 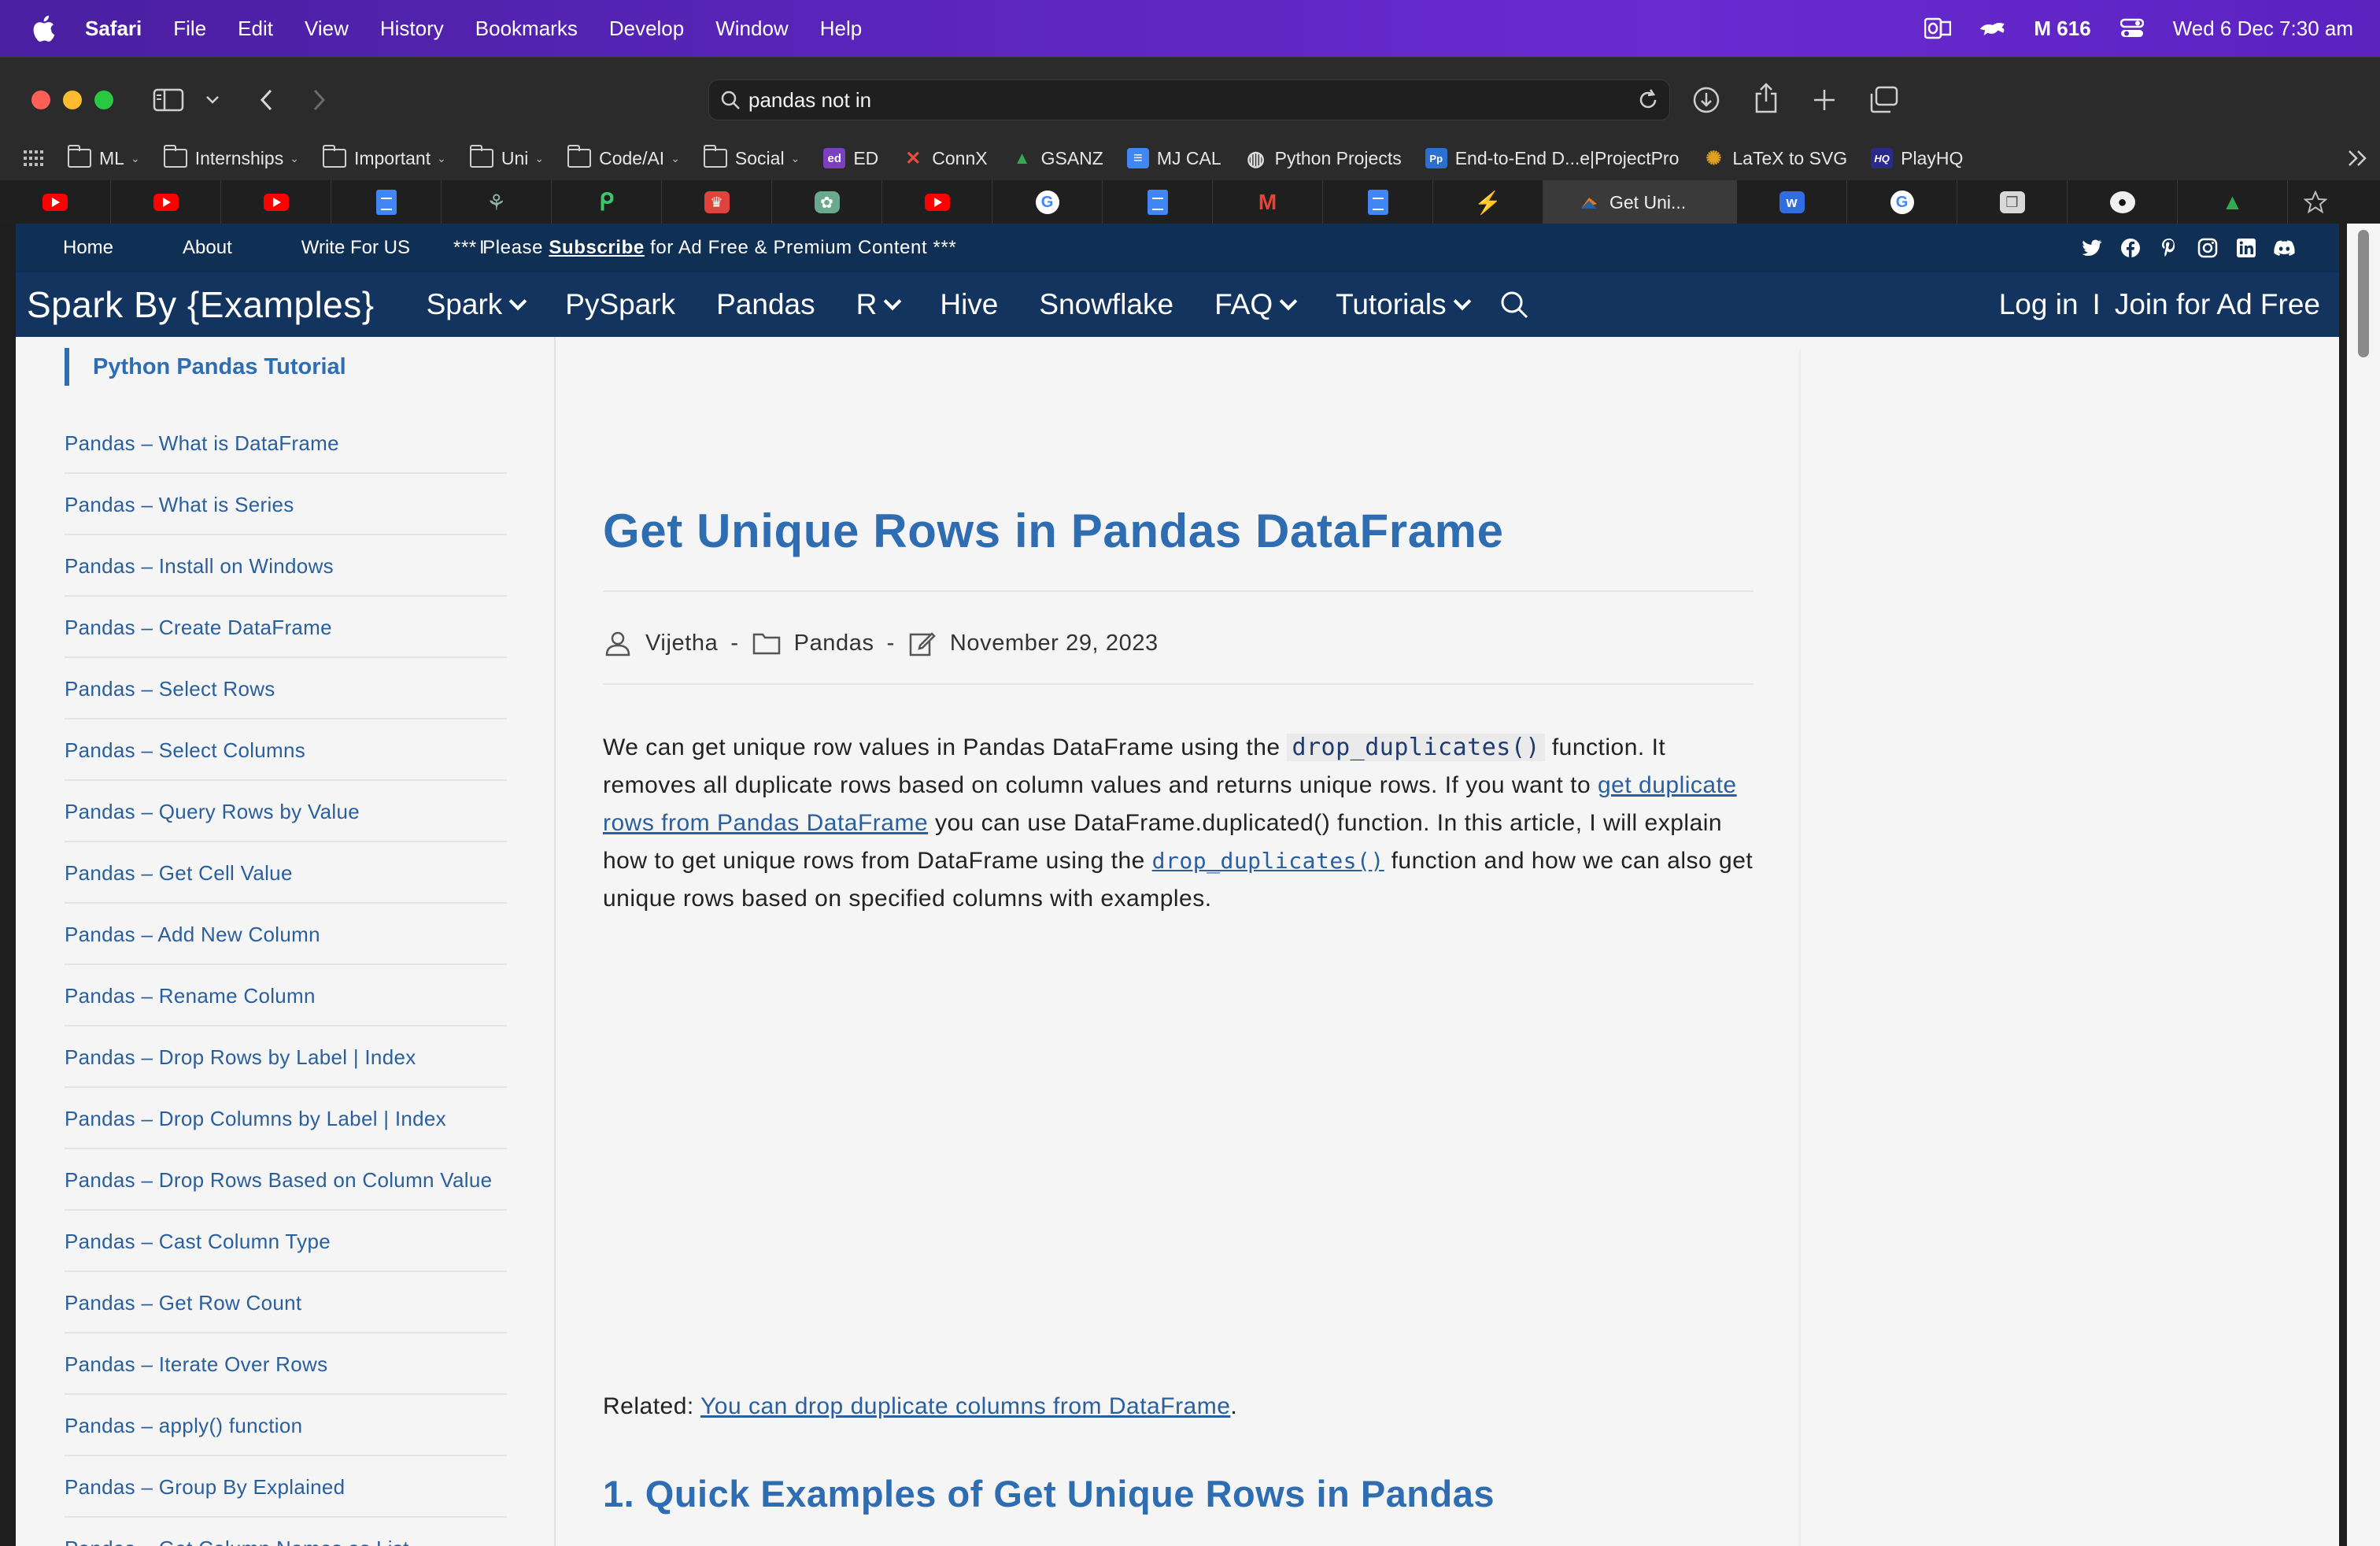 What do you see at coordinates (286, 811) in the screenshot?
I see `sidebar-item: Pandas – Query Rows by Value` at bounding box center [286, 811].